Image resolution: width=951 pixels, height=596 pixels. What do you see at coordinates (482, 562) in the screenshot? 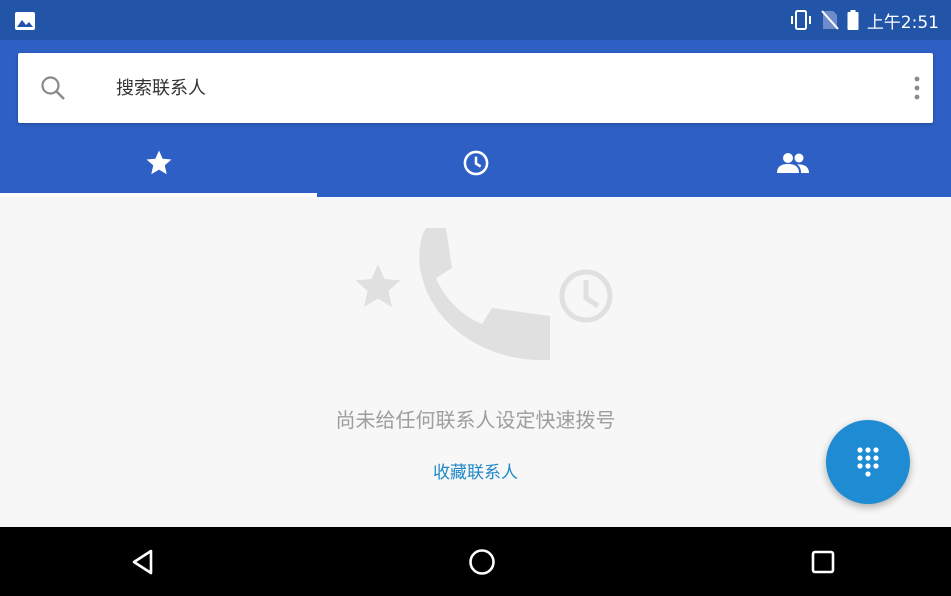
I see `home-icon` at bounding box center [482, 562].